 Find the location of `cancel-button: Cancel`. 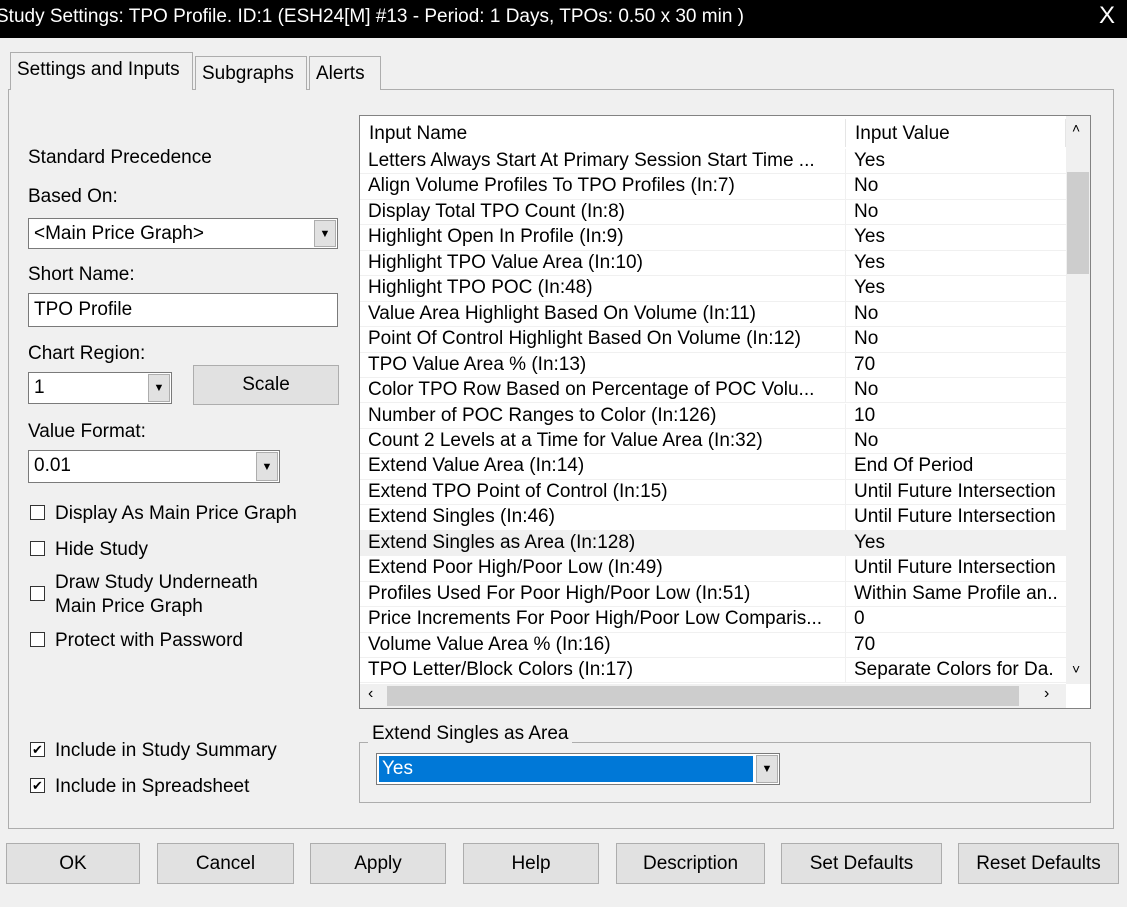

cancel-button: Cancel is located at coordinates (225, 863).